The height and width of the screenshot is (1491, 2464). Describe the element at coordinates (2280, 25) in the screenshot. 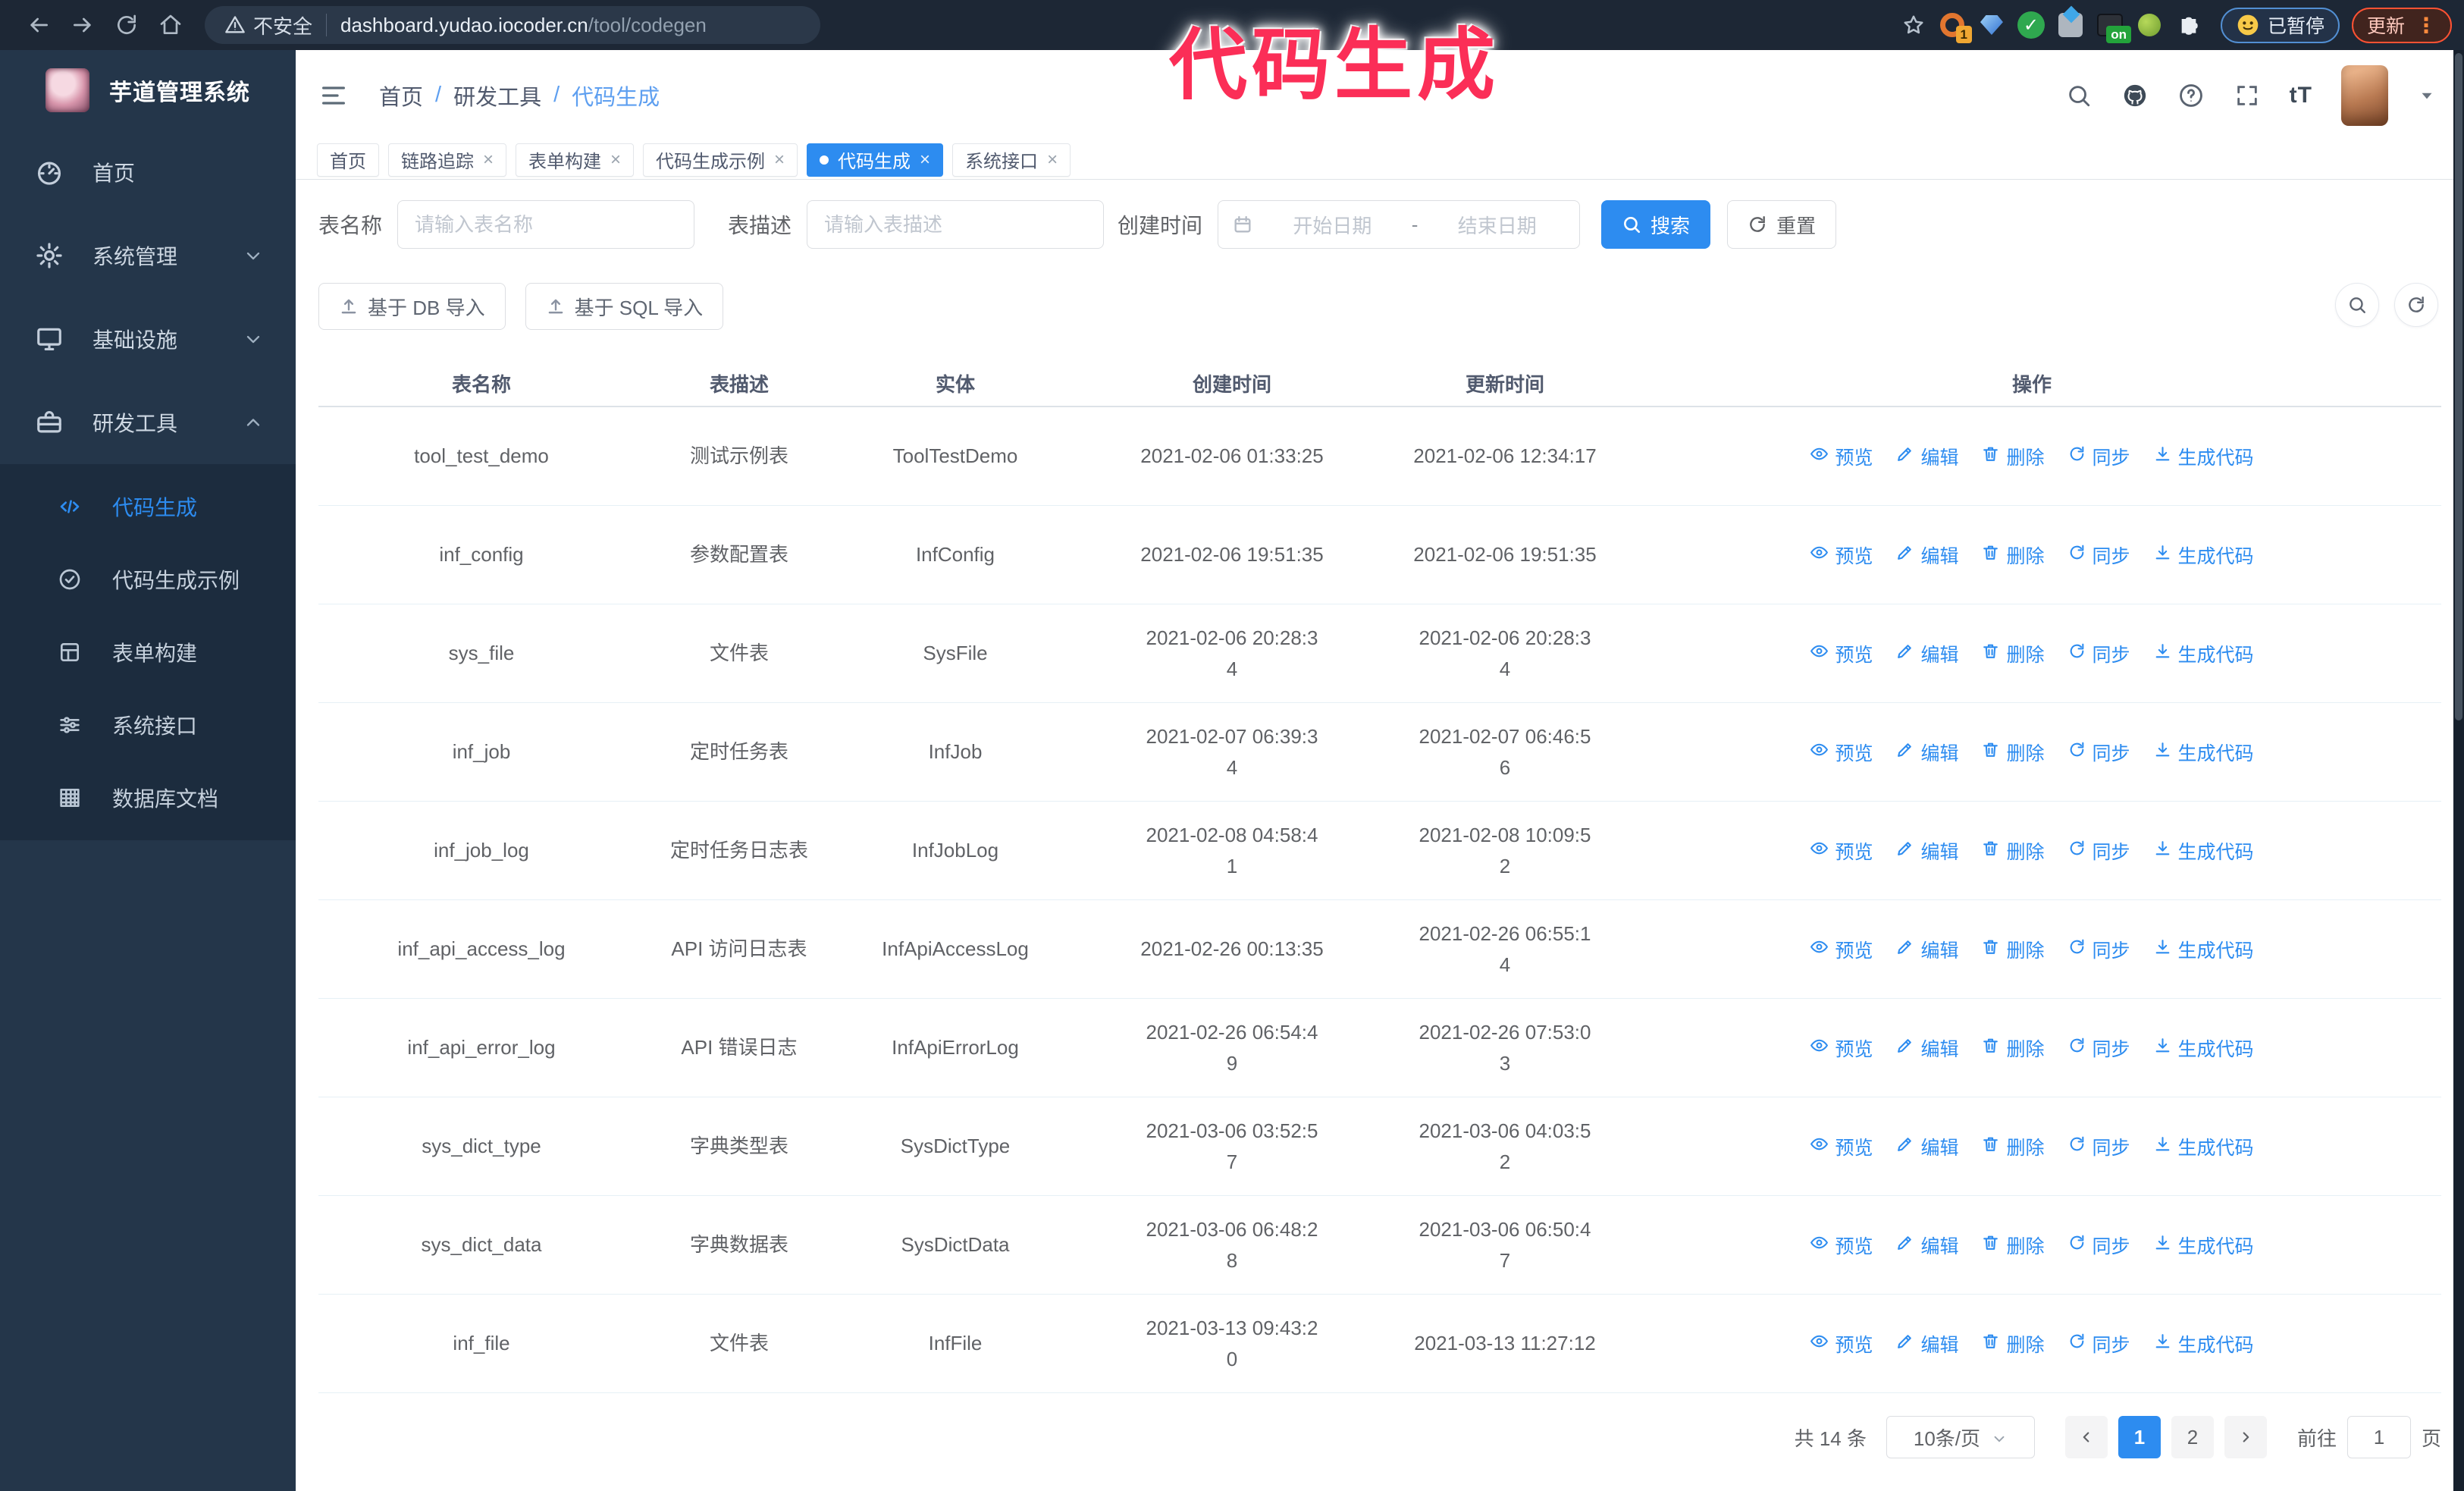

I see `paused-profile-badge: 已暂停` at that location.